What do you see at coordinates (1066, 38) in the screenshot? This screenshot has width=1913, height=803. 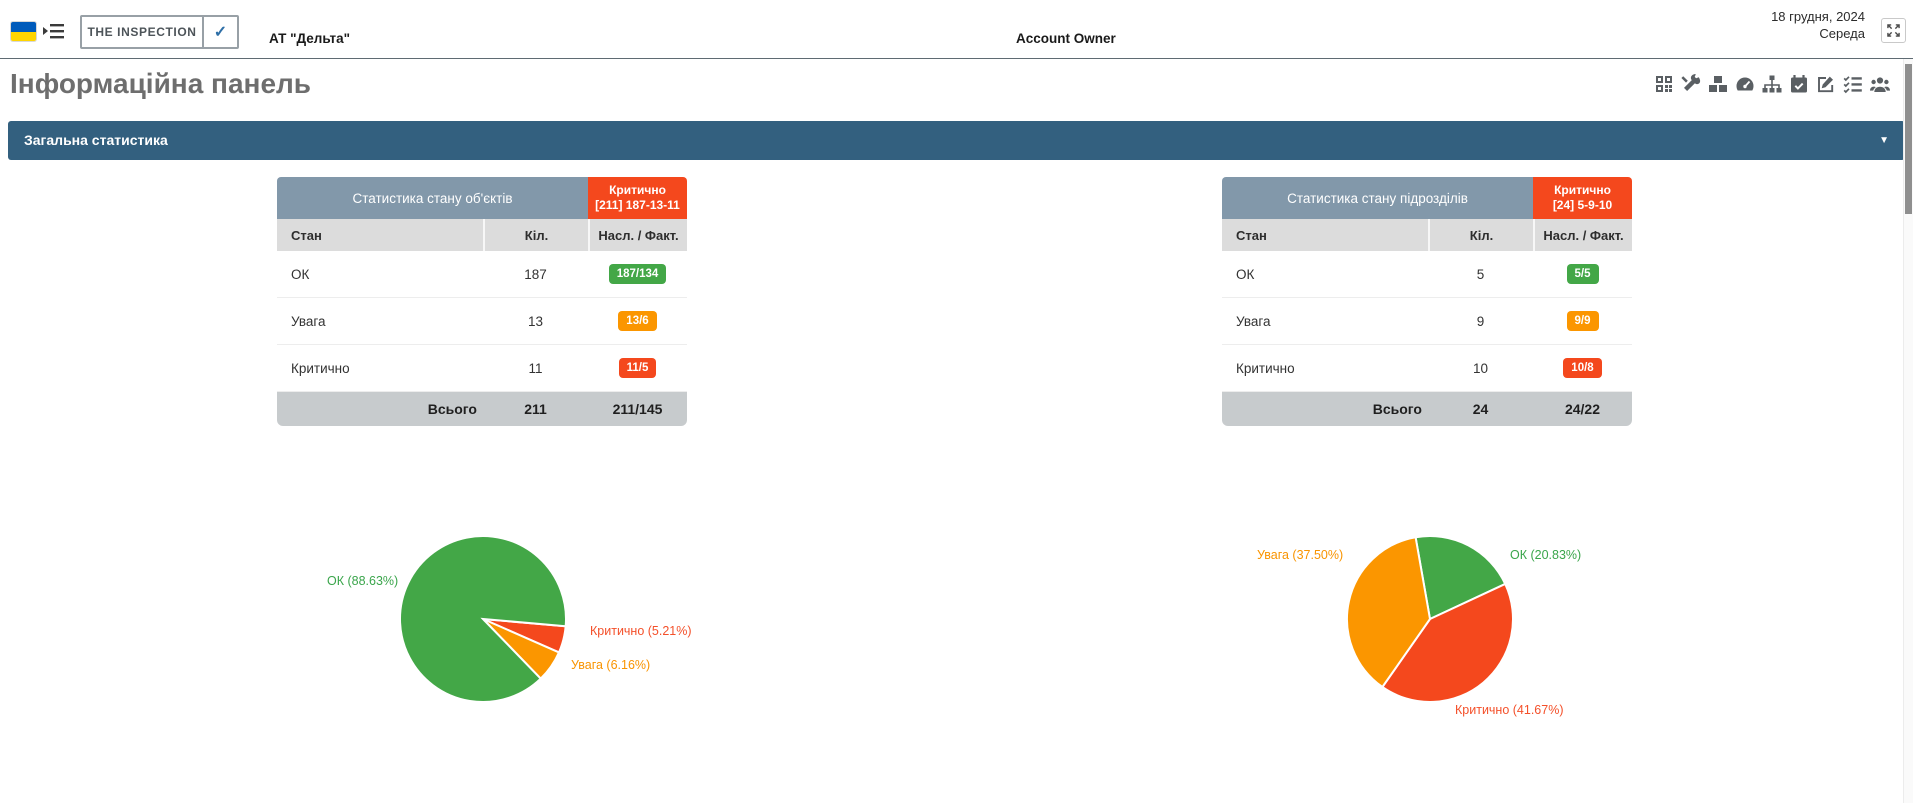 I see `account-owner-label: Account Owner` at bounding box center [1066, 38].